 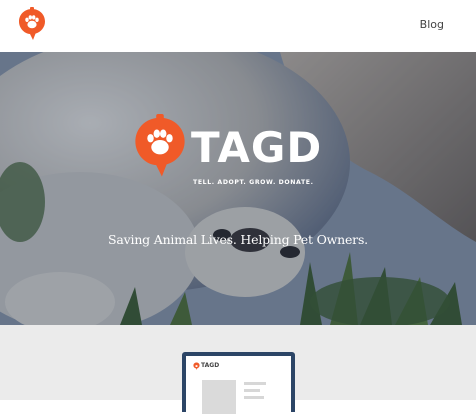 What do you see at coordinates (219, 397) in the screenshot?
I see `preview-image-placeholder` at bounding box center [219, 397].